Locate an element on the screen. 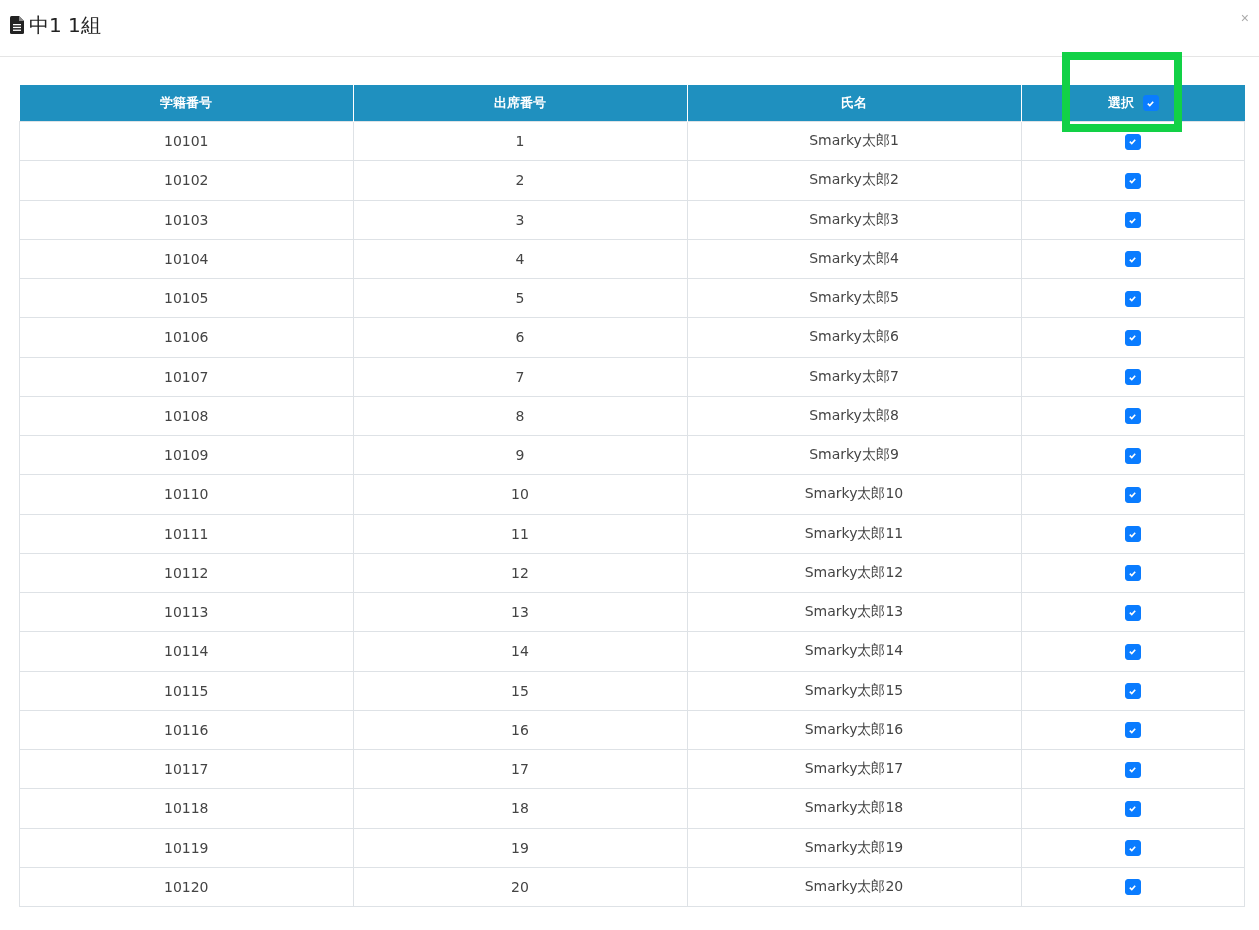 The height and width of the screenshot is (930, 1259). table-cell: 10114 is located at coordinates (186, 651).